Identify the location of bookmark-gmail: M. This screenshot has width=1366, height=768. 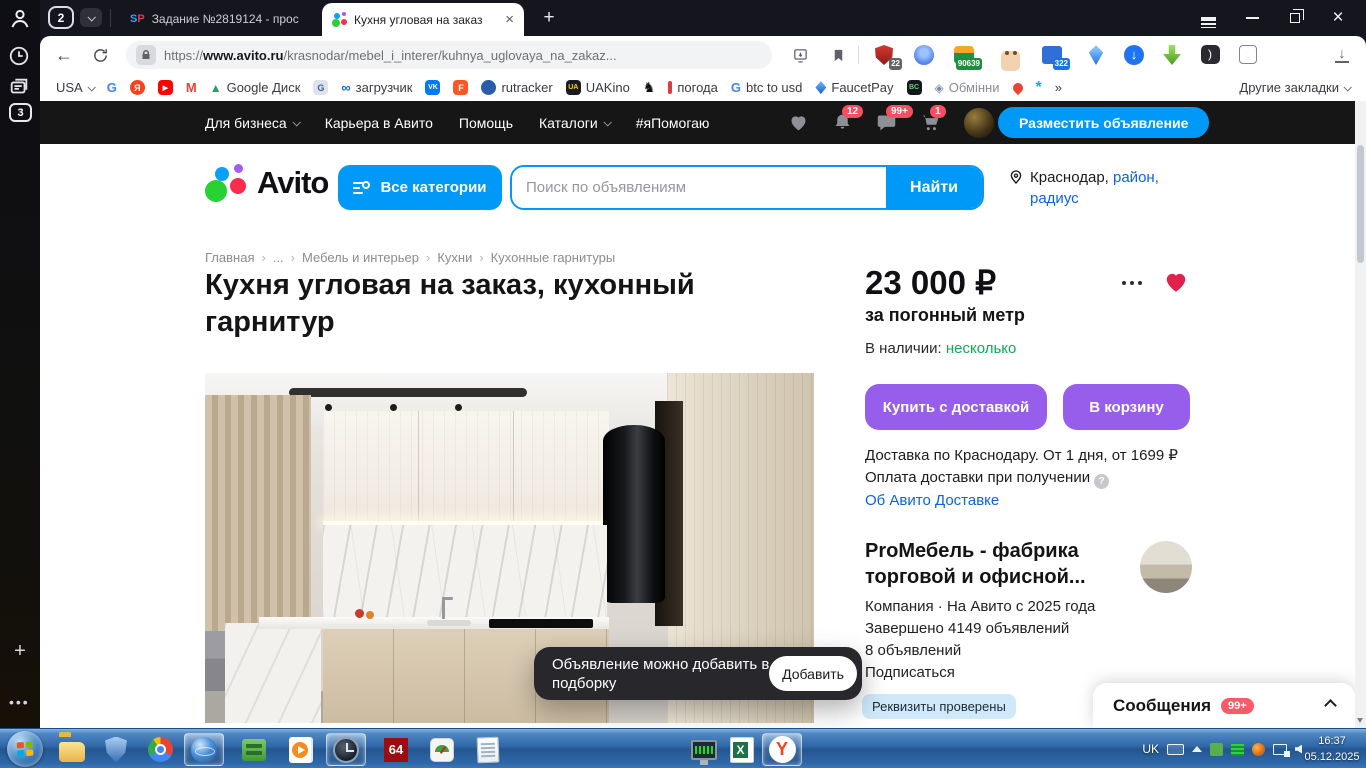
(191, 87).